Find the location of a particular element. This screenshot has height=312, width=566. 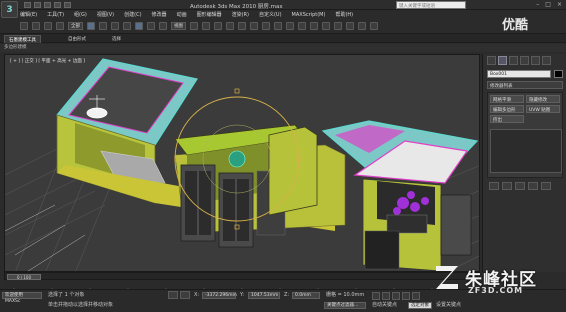

time-slider: 0 / 100 is located at coordinates (242, 276).